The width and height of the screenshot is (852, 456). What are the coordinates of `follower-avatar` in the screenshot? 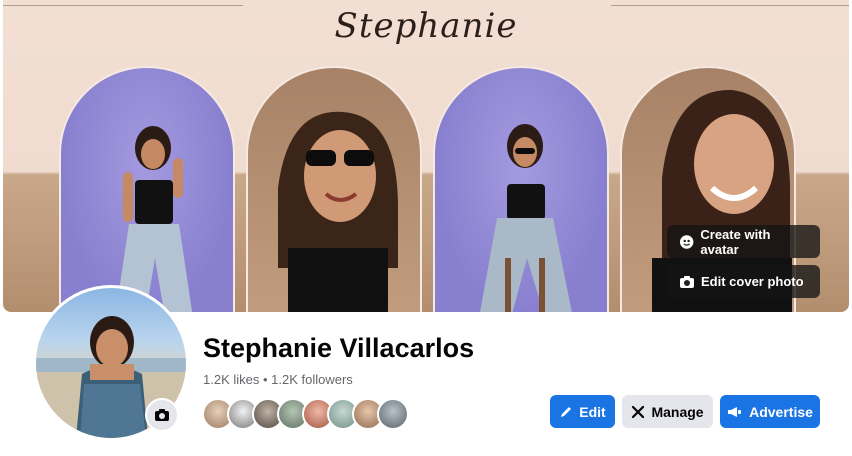 It's located at (393, 414).